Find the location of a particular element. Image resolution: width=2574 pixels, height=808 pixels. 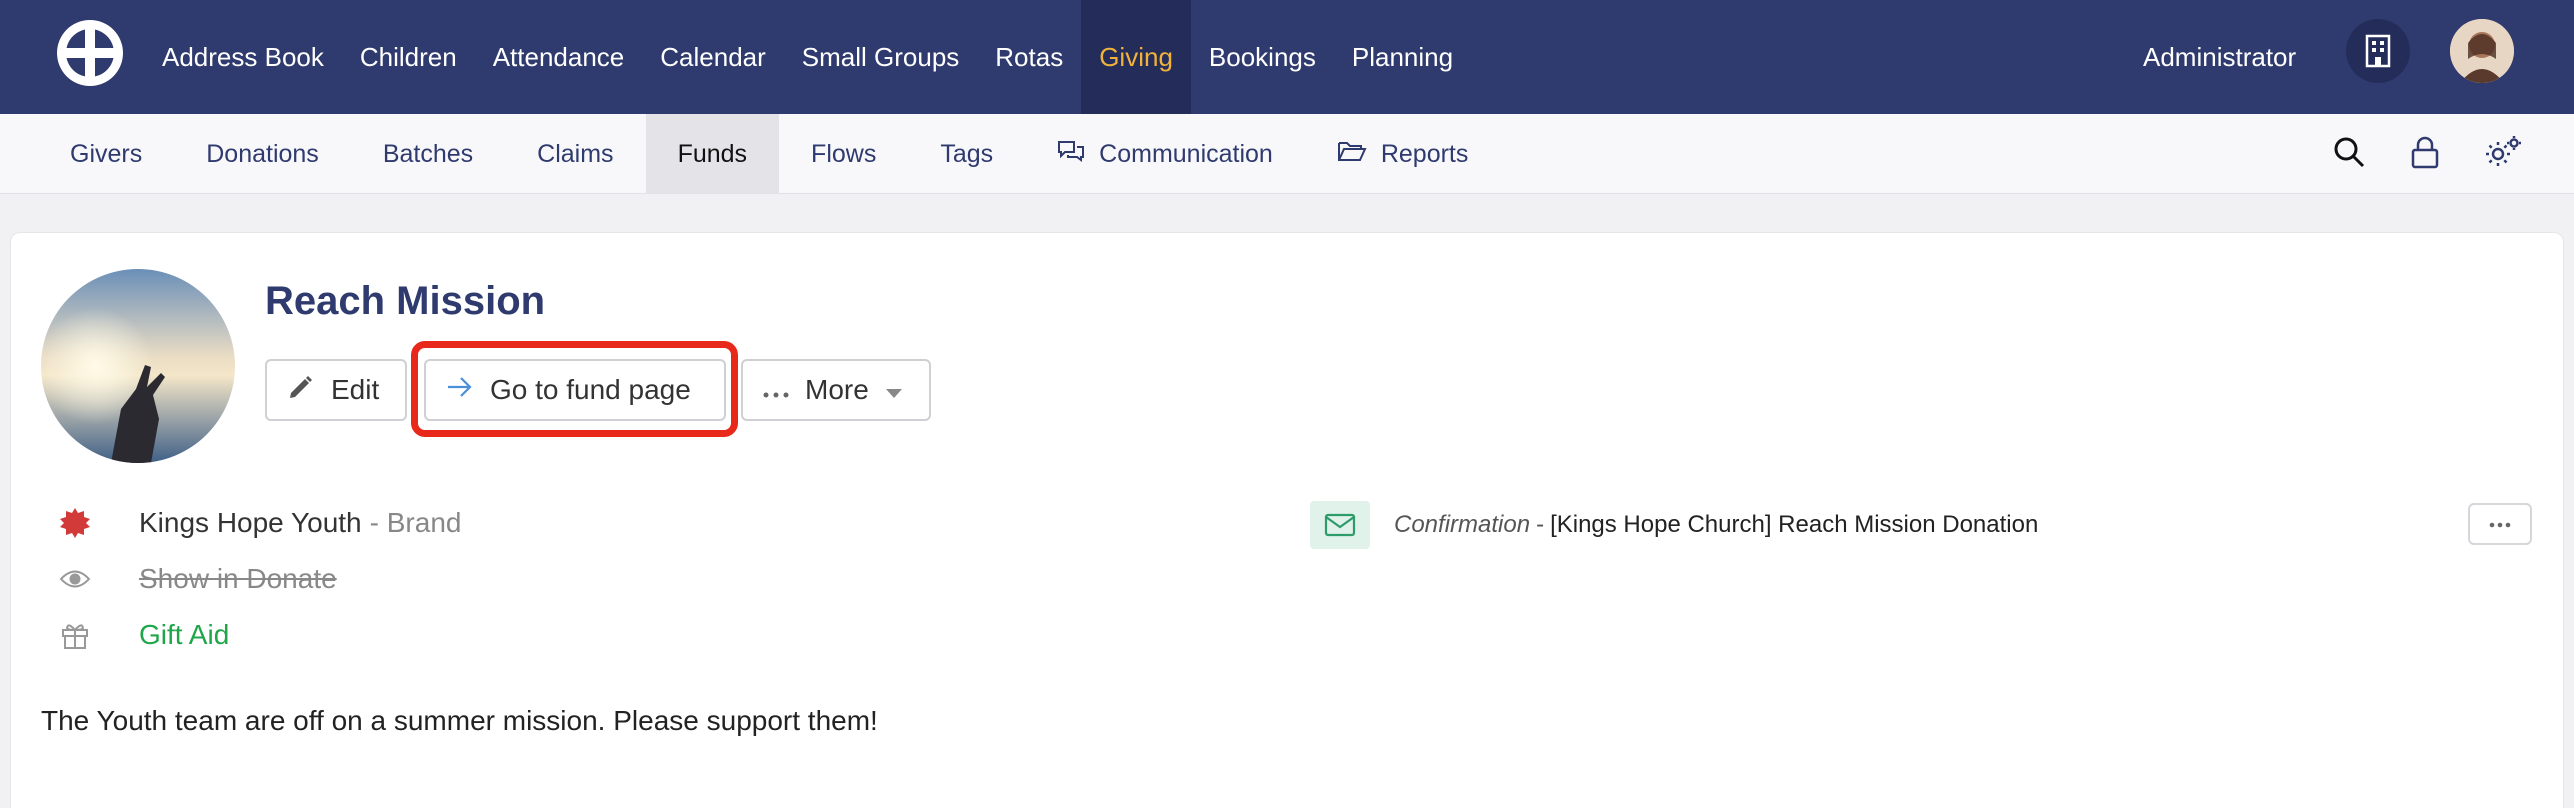

tab-donations: Donations is located at coordinates (262, 154).